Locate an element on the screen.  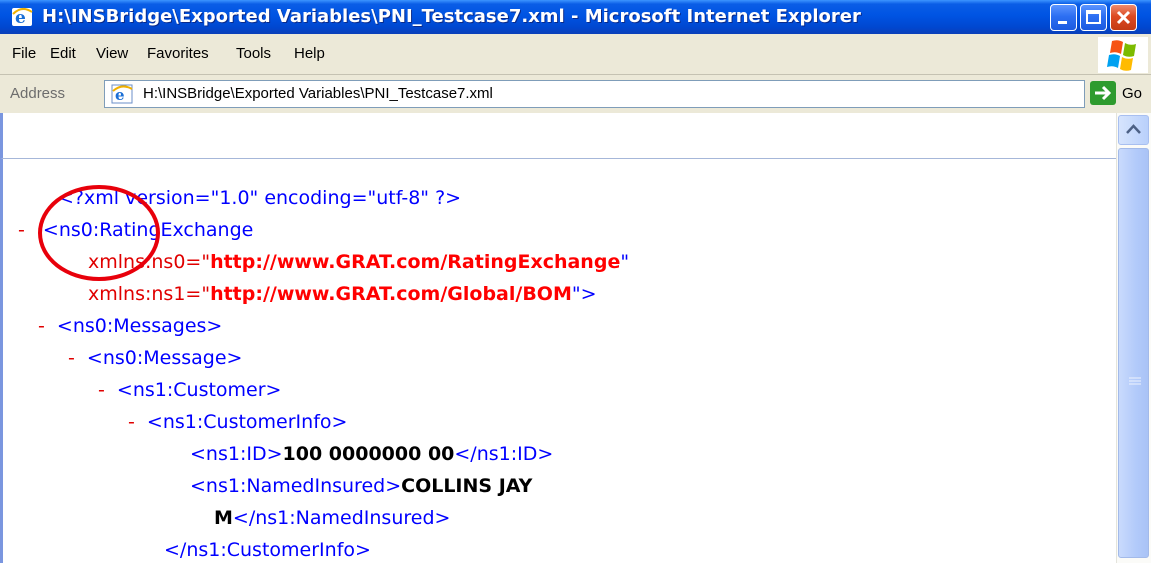
id-line: <ns1:ID>100 0000000 00</ns1:ID> is located at coordinates (371, 454).